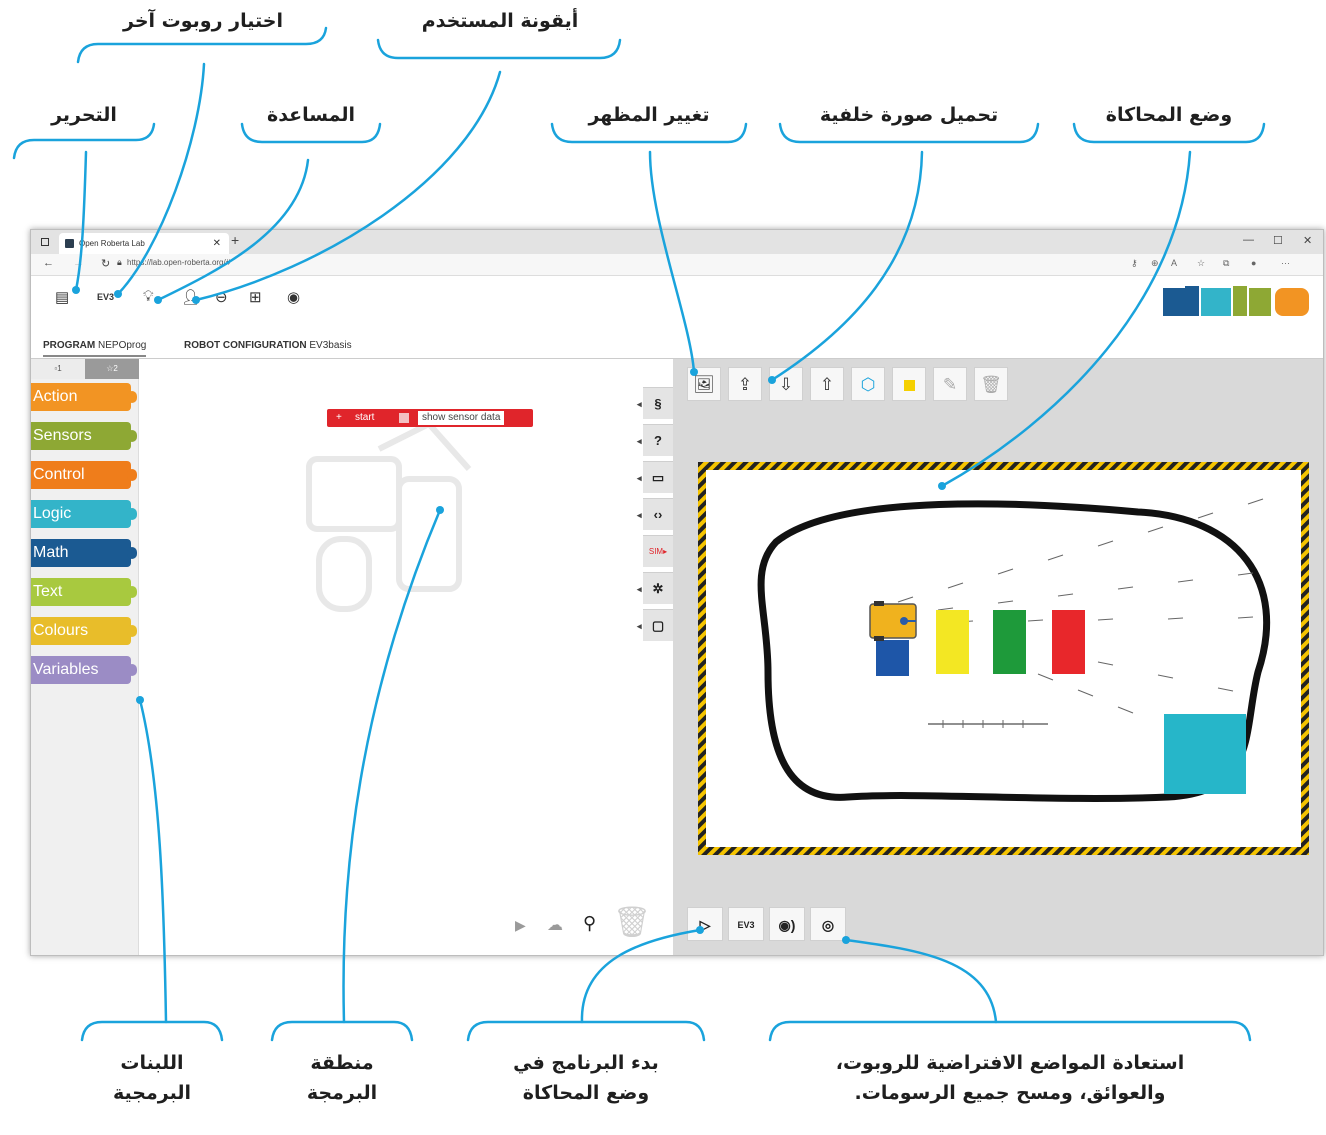 Image resolution: width=1326 pixels, height=1135 pixels. Describe the element at coordinates (404, 418) in the screenshot. I see `sensor-data-checkbox` at that location.